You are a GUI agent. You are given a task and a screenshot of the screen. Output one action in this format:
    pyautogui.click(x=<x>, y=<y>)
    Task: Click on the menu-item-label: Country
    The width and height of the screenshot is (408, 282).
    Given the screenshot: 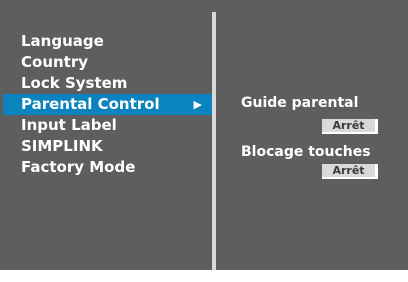 What is the action you would take?
    pyautogui.click(x=55, y=62)
    